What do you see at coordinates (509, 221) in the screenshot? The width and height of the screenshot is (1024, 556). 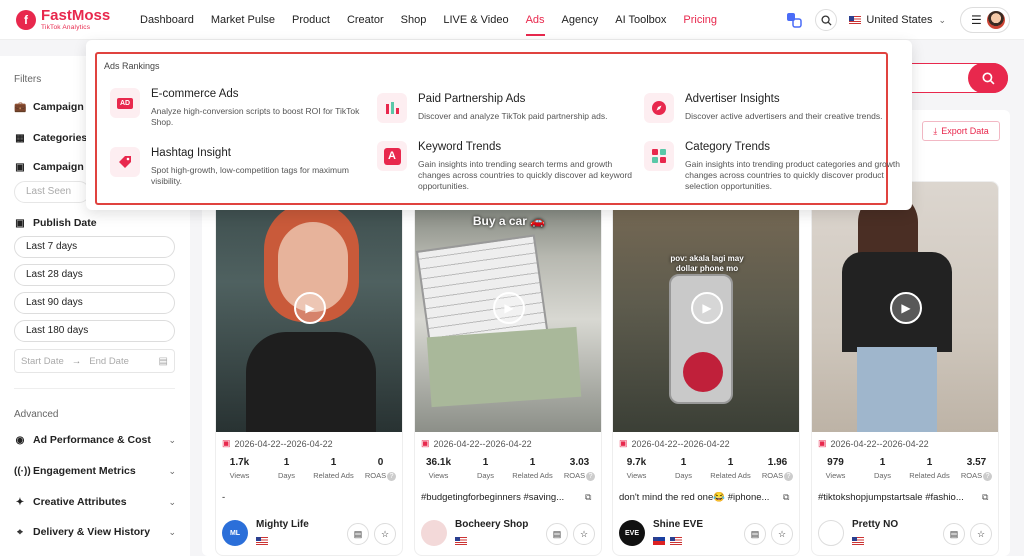 I see `video-overlay-text: Buy a car 🚗` at bounding box center [509, 221].